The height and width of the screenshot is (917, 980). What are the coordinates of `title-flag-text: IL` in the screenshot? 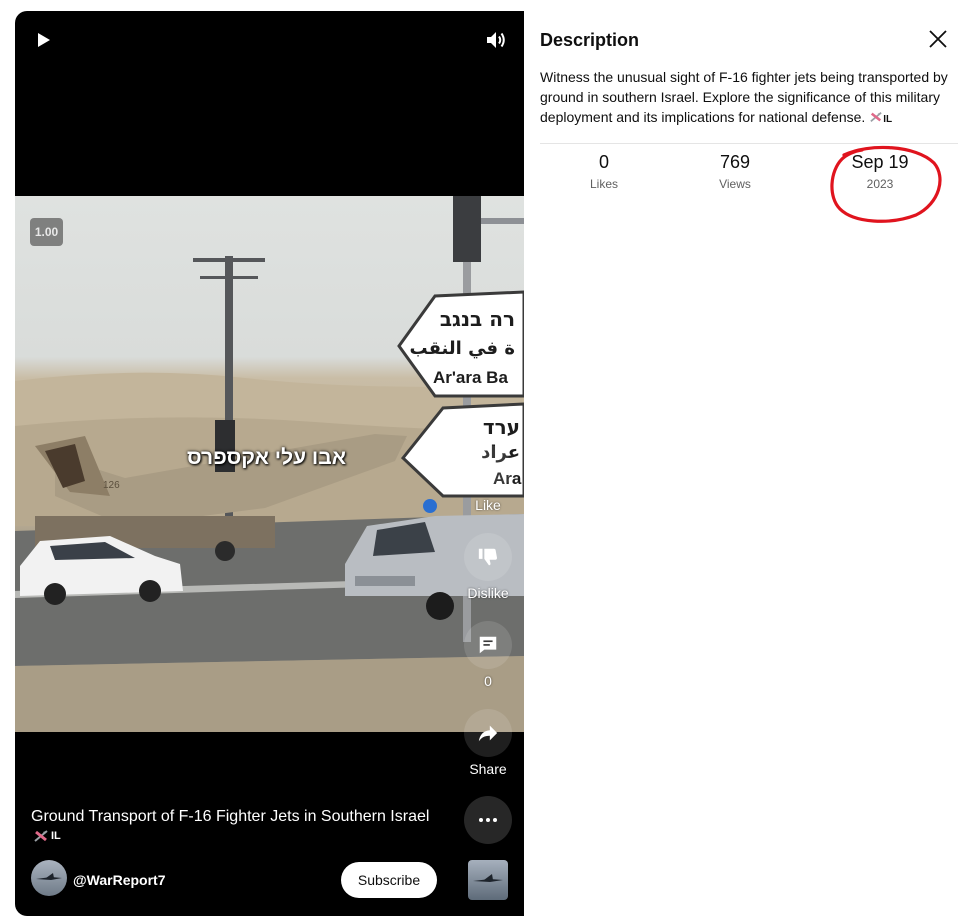 It's located at (56, 836).